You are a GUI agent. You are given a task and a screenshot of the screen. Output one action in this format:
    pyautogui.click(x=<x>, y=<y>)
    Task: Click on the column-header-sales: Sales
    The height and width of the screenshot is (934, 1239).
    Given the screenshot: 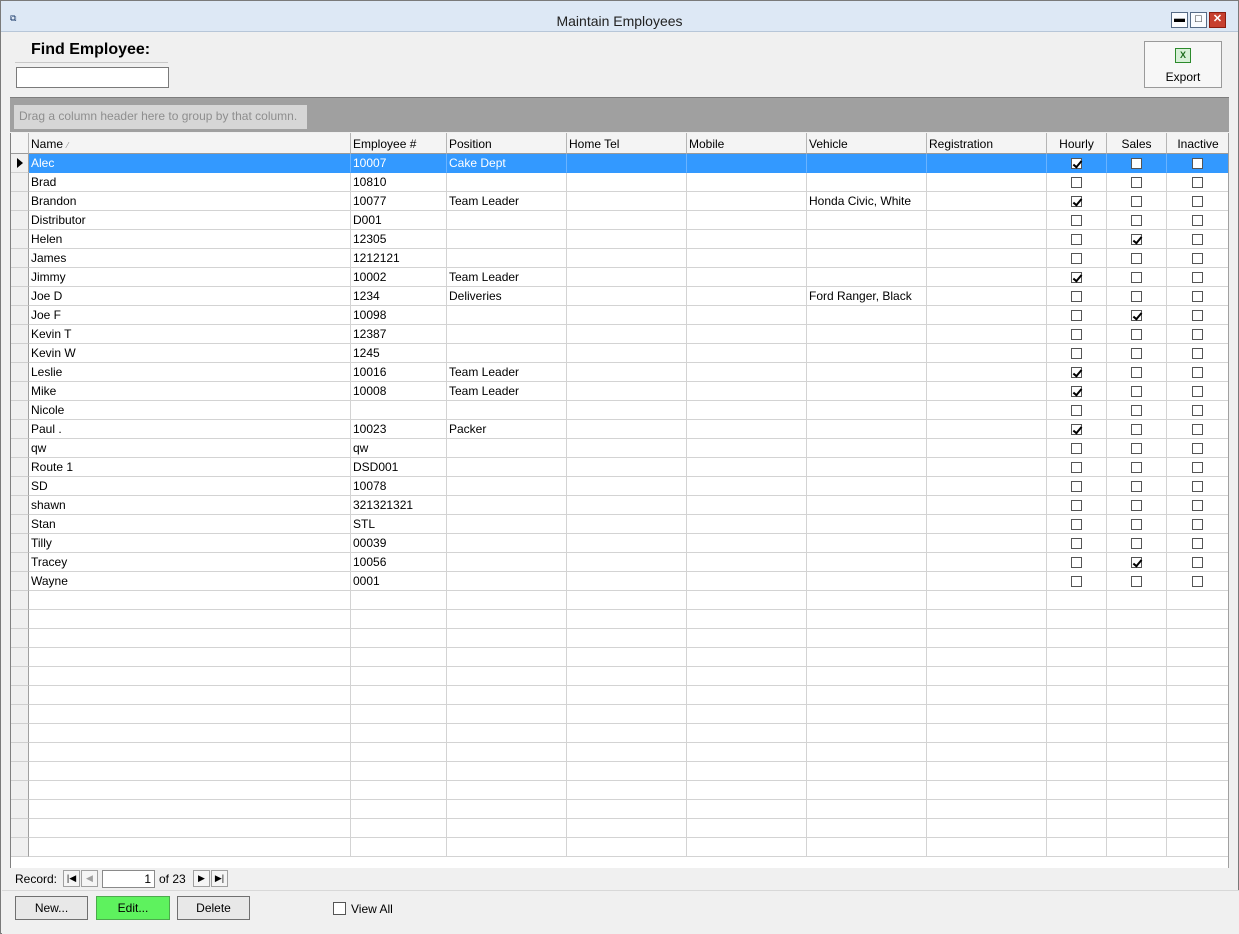 What is the action you would take?
    pyautogui.click(x=1137, y=143)
    